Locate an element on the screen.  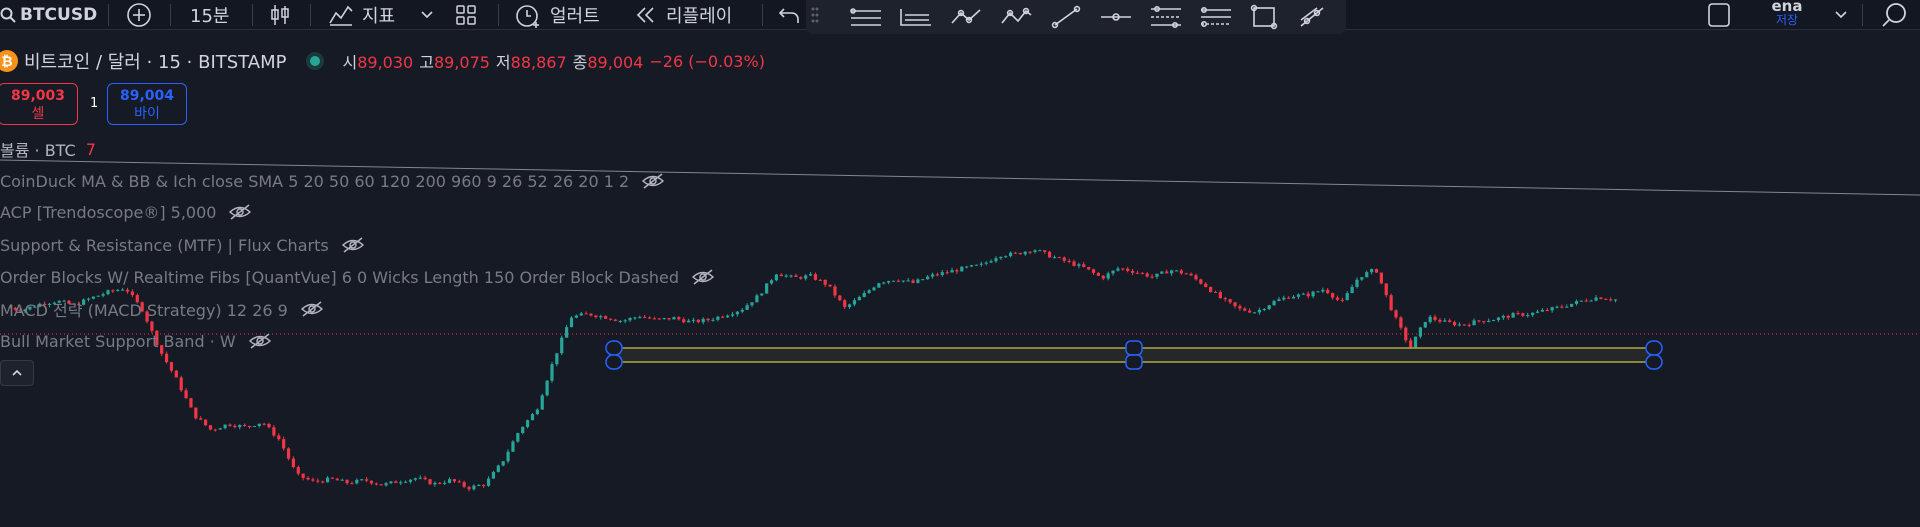
draw-tool-fib is located at coordinates (1166, 17).